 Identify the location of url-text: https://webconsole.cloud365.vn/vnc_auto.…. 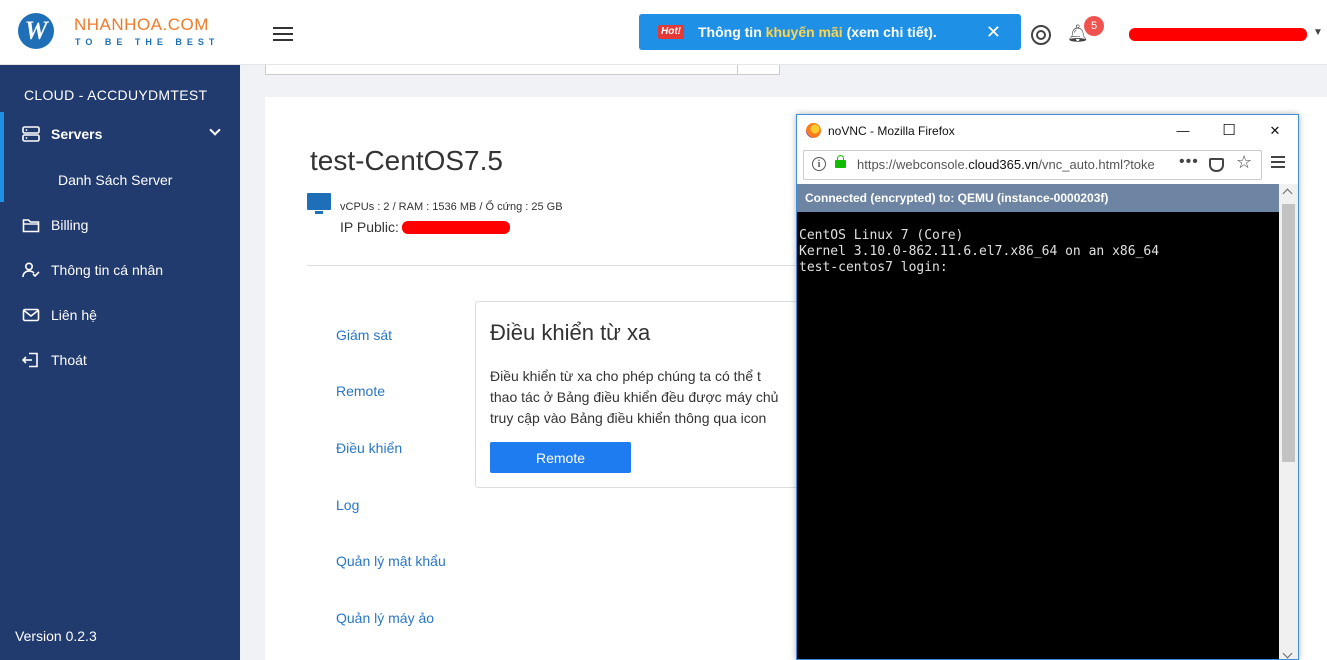
(1015, 164).